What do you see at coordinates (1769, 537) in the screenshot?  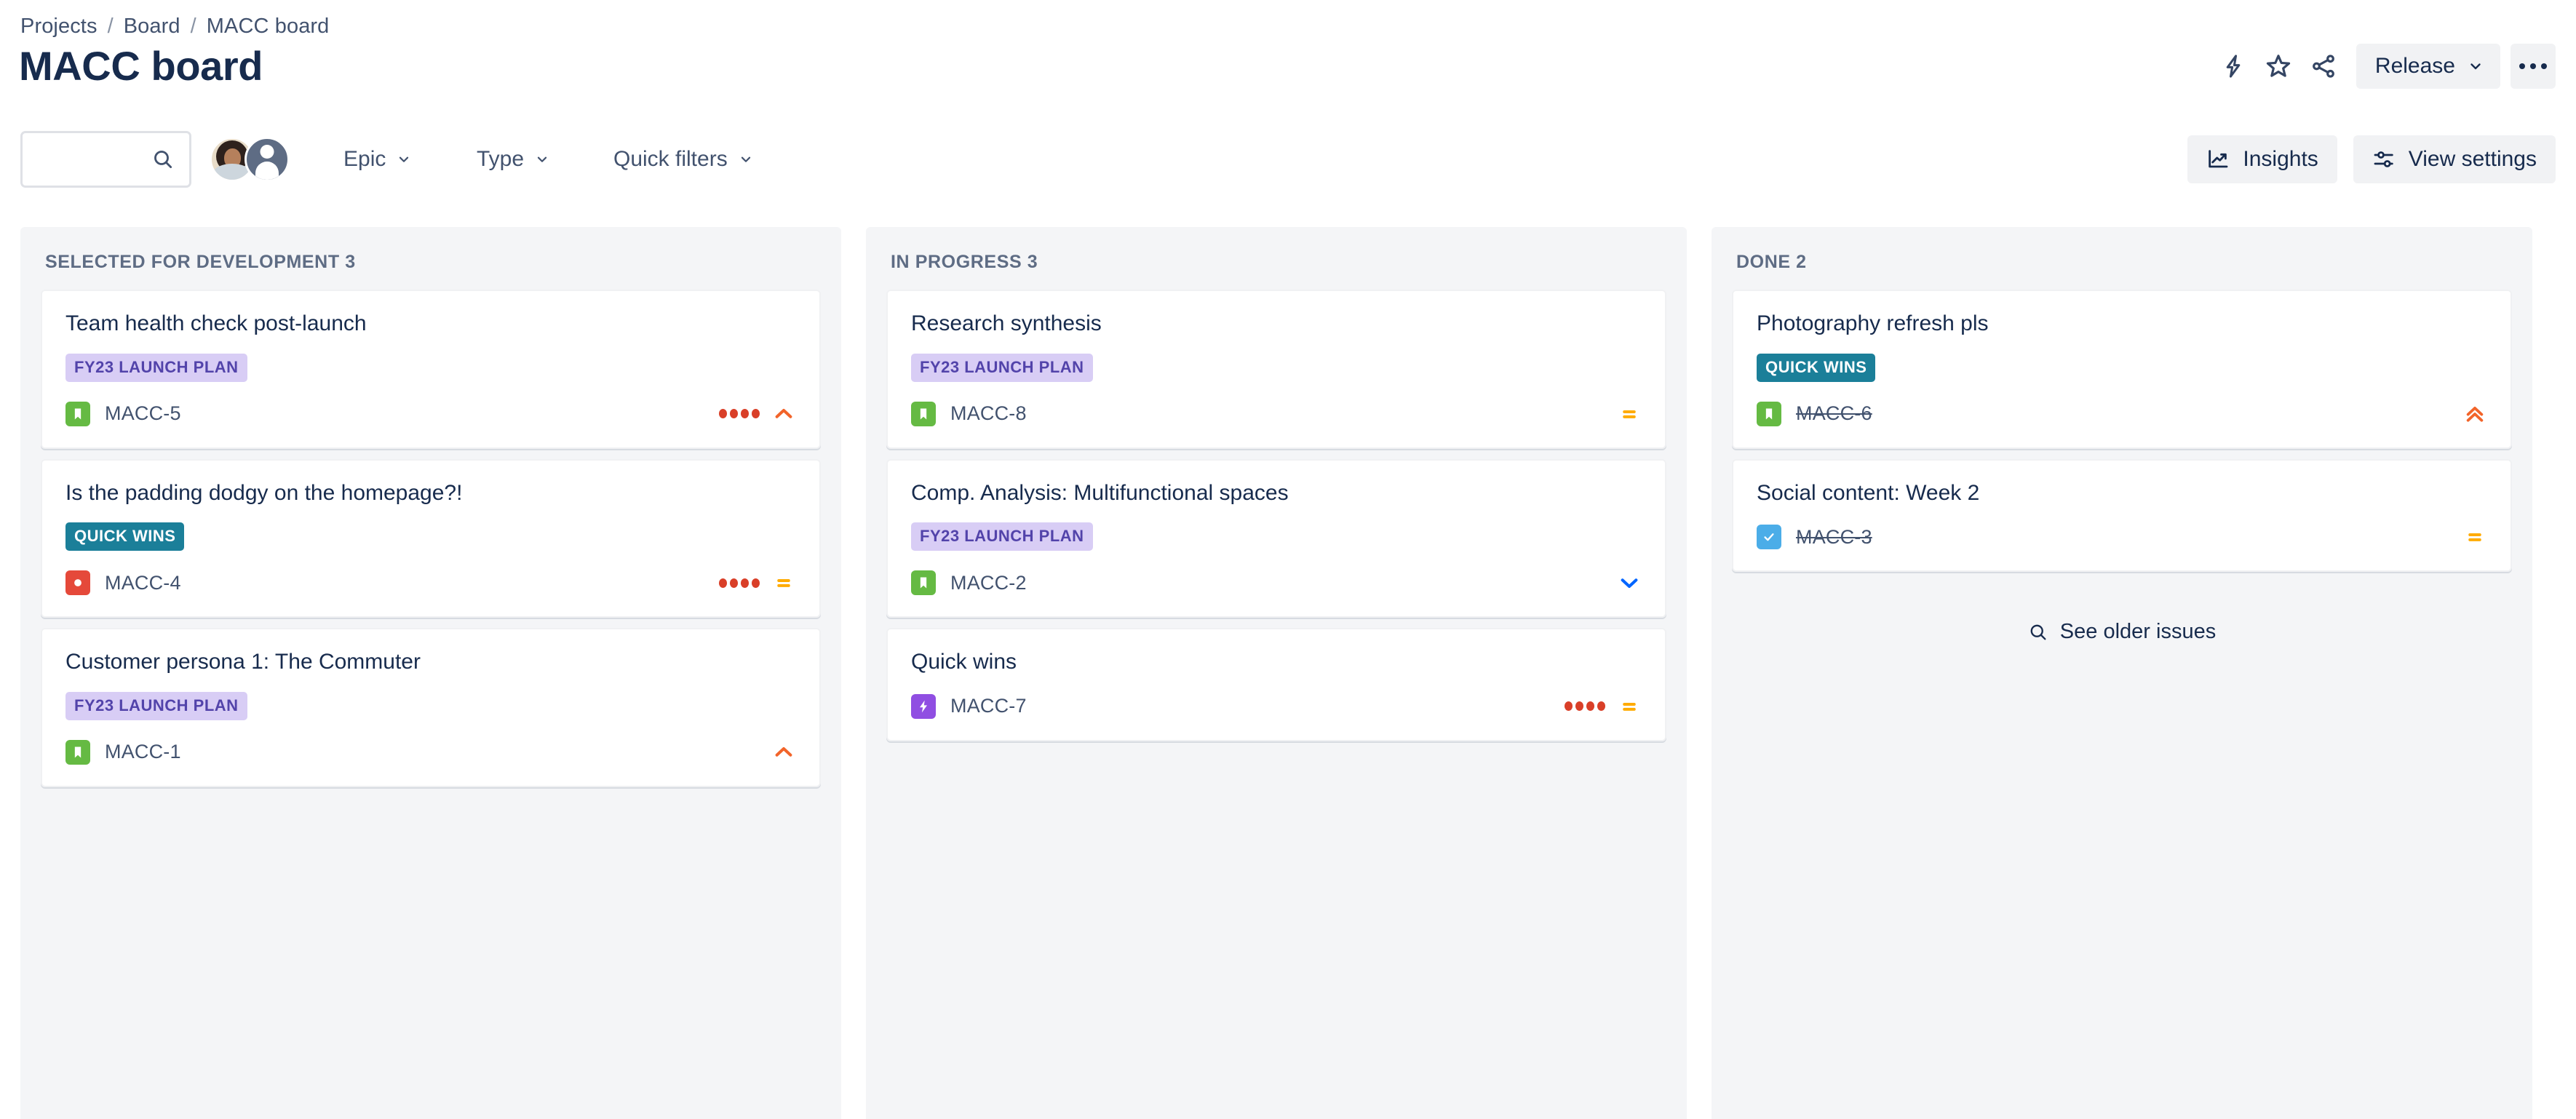 I see `task-icon` at bounding box center [1769, 537].